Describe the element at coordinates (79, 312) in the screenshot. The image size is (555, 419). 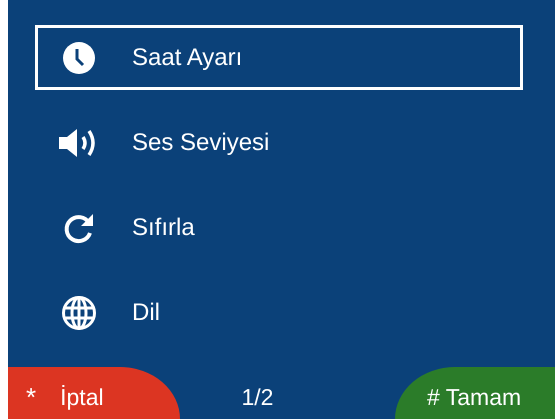
I see `globe-icon` at that location.